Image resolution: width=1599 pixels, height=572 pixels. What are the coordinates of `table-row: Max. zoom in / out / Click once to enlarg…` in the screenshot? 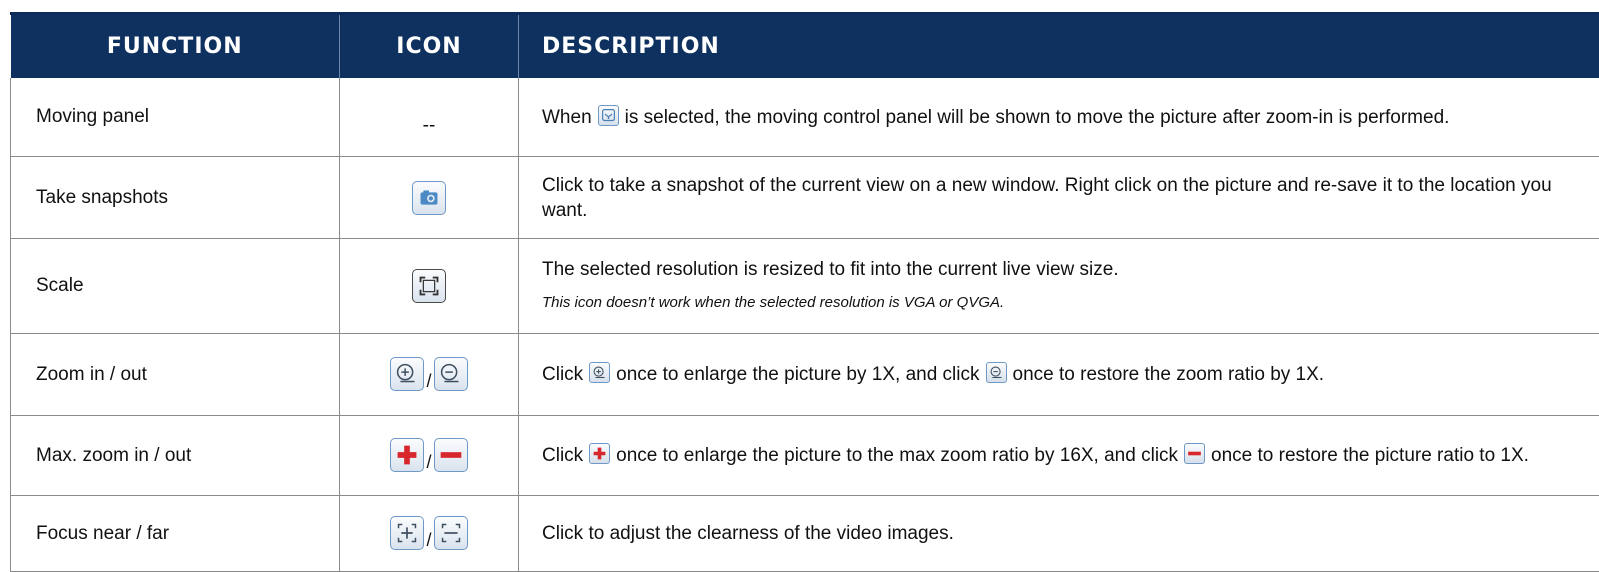 It's located at (805, 456).